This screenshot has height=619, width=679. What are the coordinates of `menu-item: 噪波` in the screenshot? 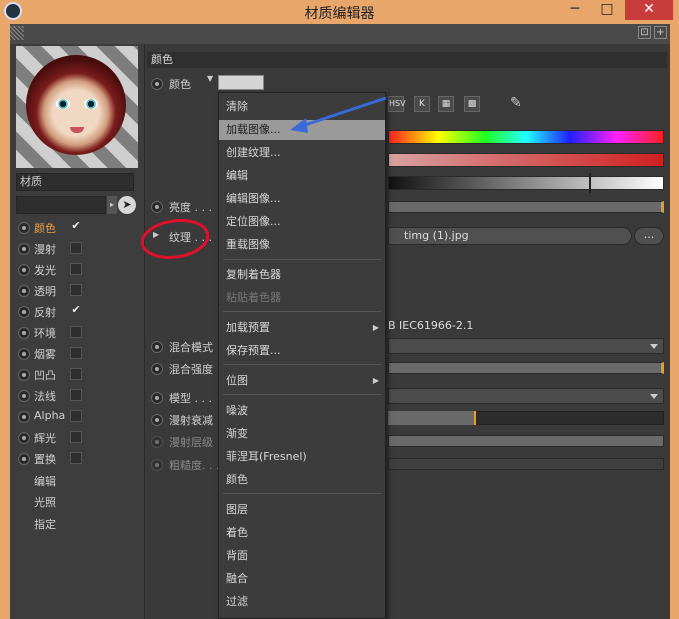 It's located at (302, 411).